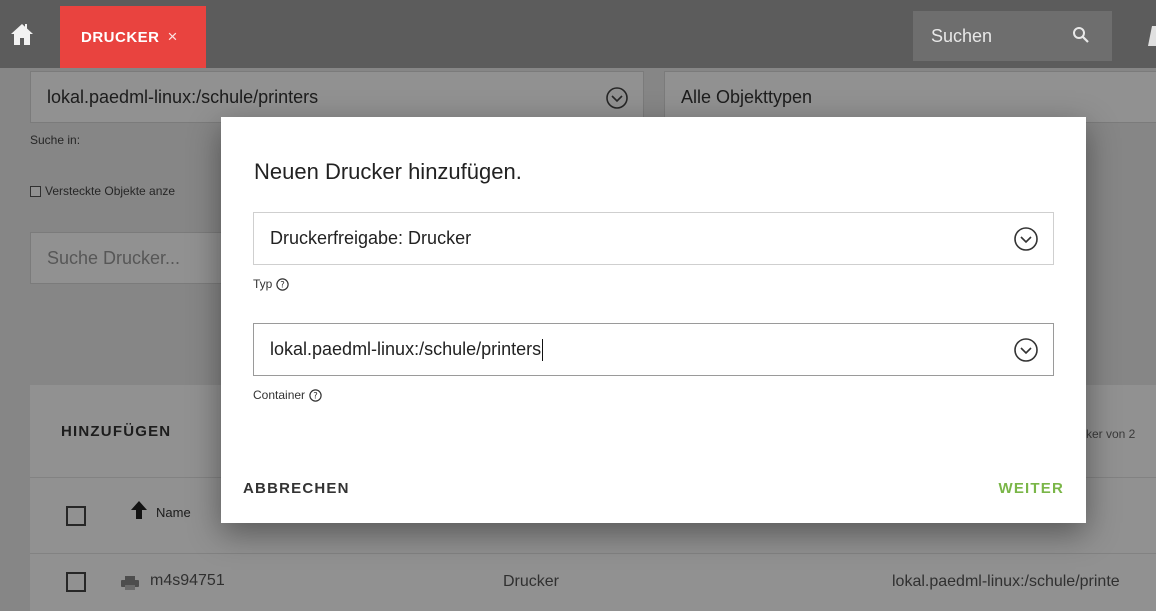 This screenshot has height=611, width=1156. I want to click on type-label: Typ ?, so click(271, 284).